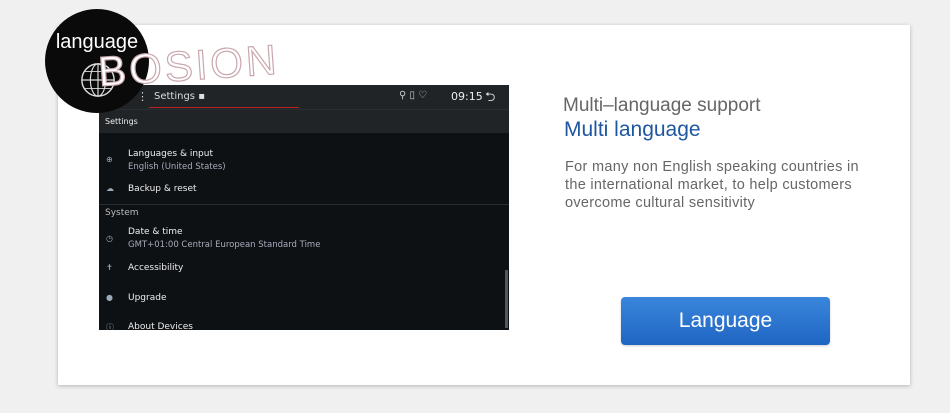  What do you see at coordinates (109, 297) in the screenshot?
I see `upgrade-icon: ●` at bounding box center [109, 297].